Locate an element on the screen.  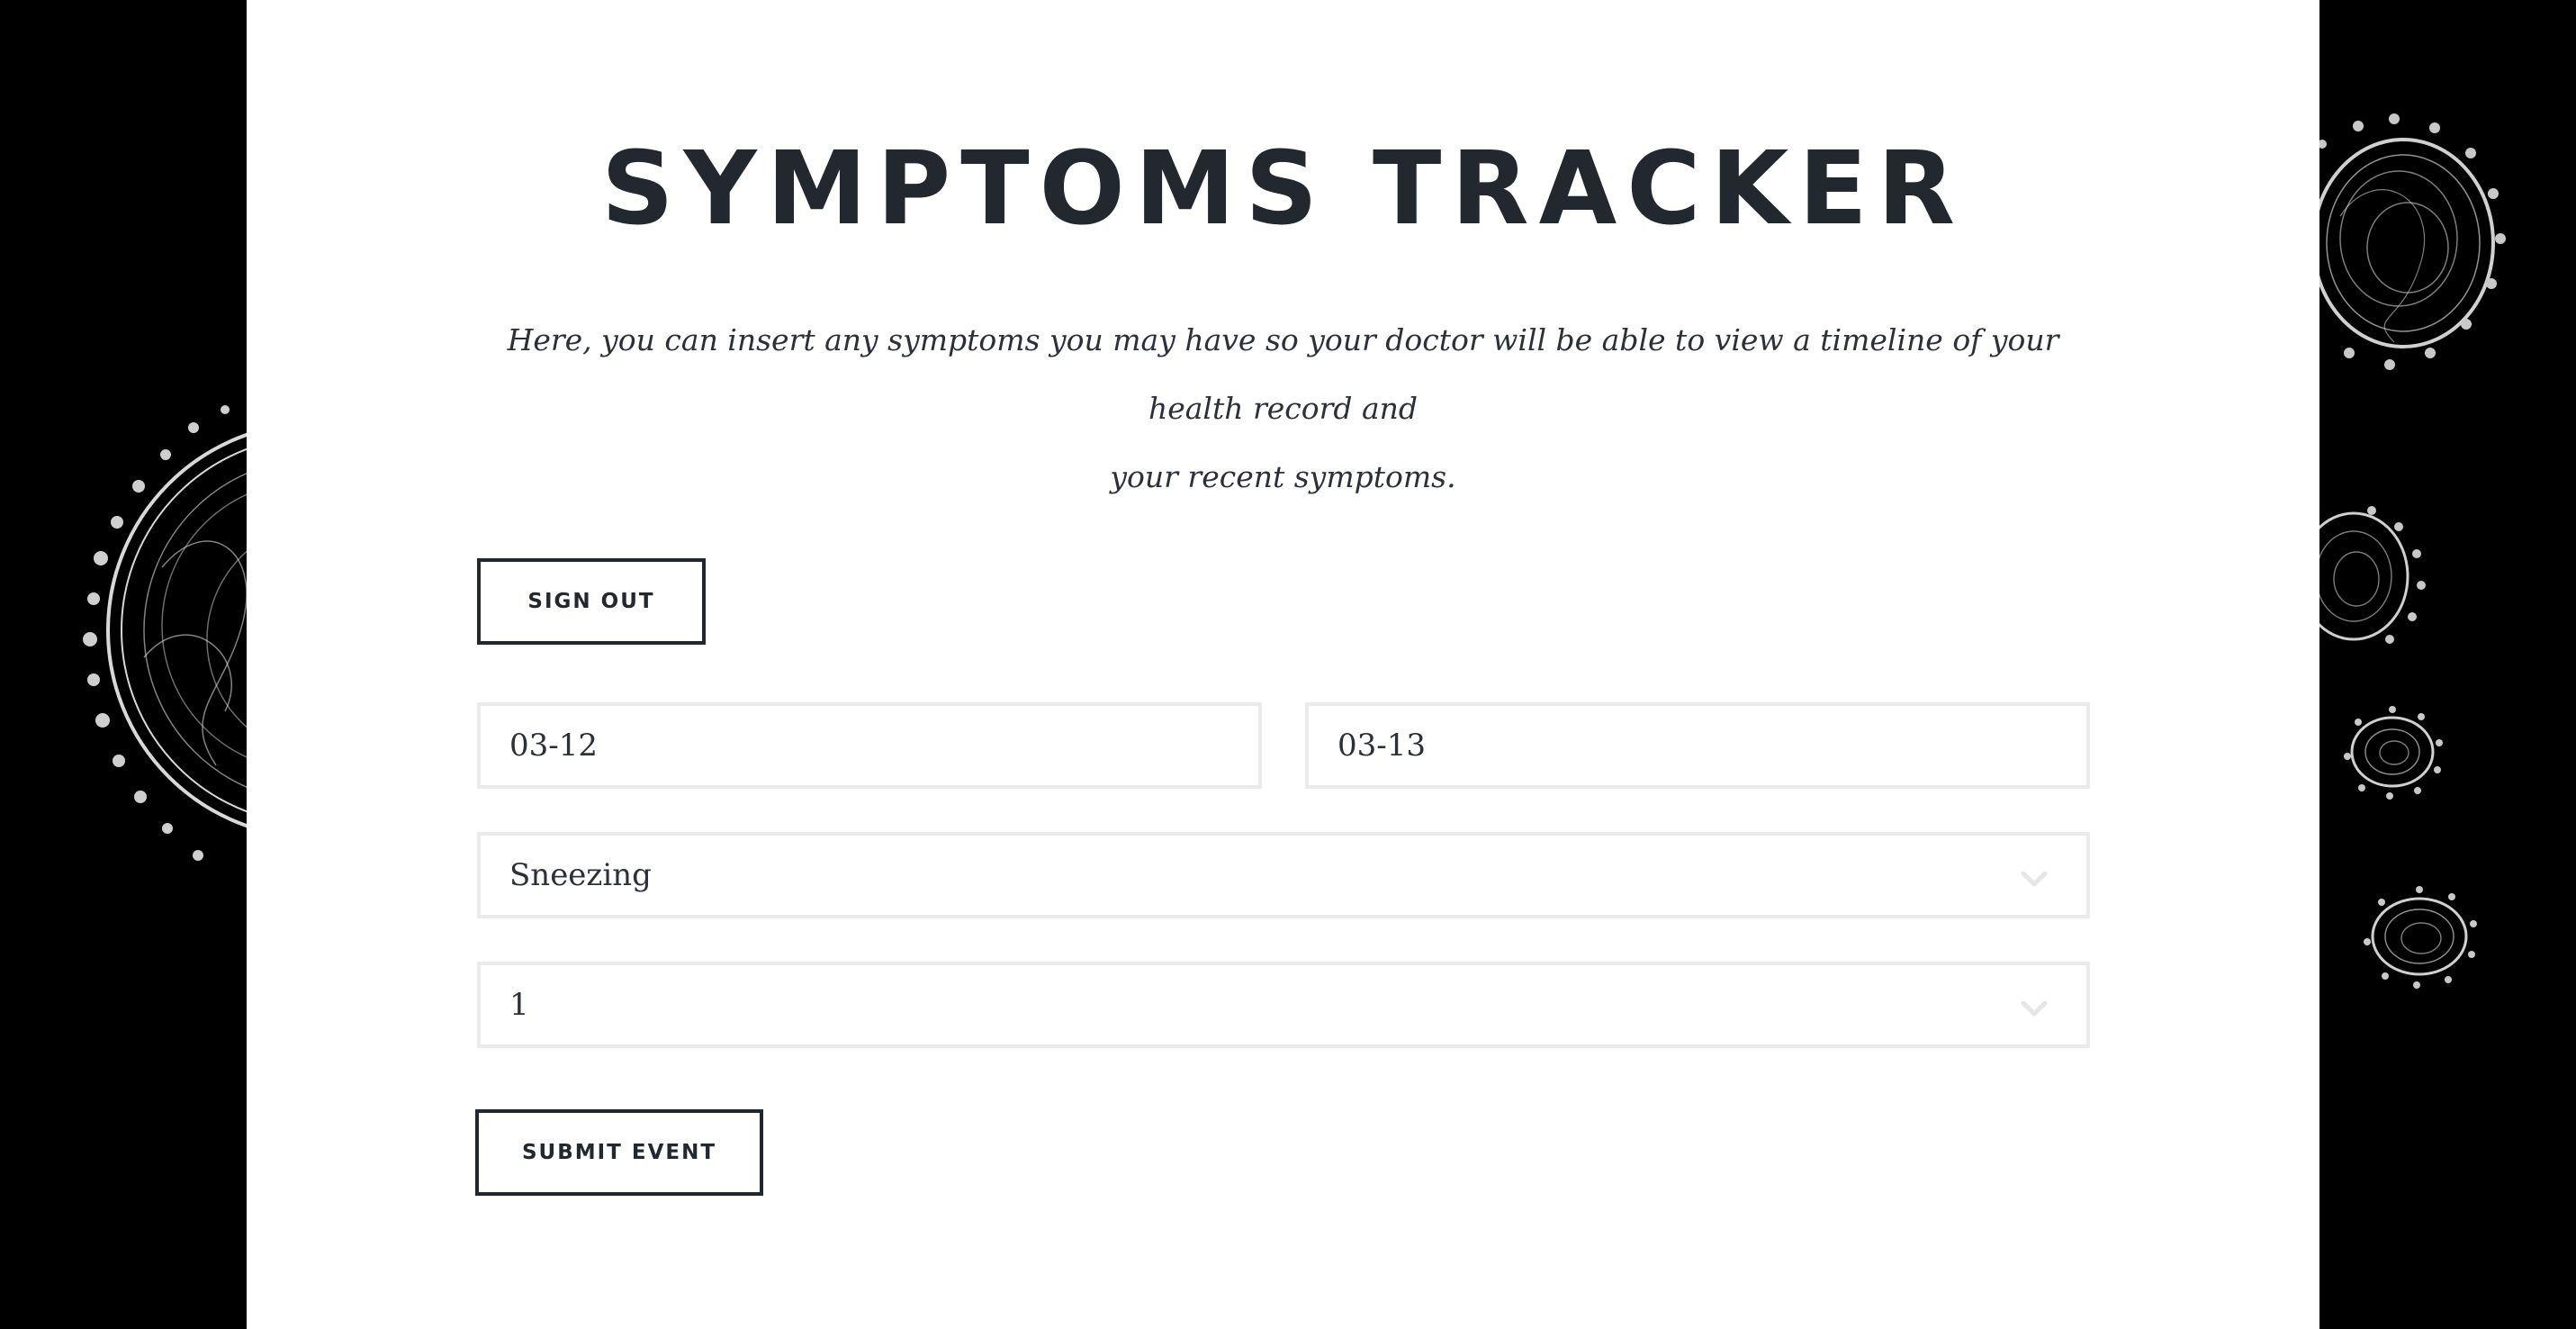
end-date-value: 03-13 is located at coordinates (1382, 746).